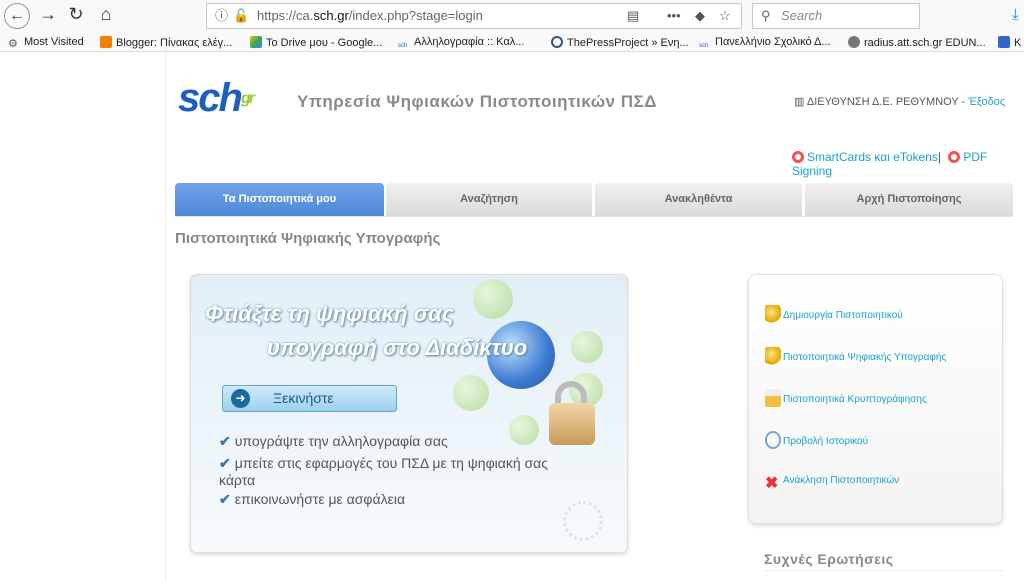 The height and width of the screenshot is (581, 1024). I want to click on bookmark-k: K, so click(1009, 42).